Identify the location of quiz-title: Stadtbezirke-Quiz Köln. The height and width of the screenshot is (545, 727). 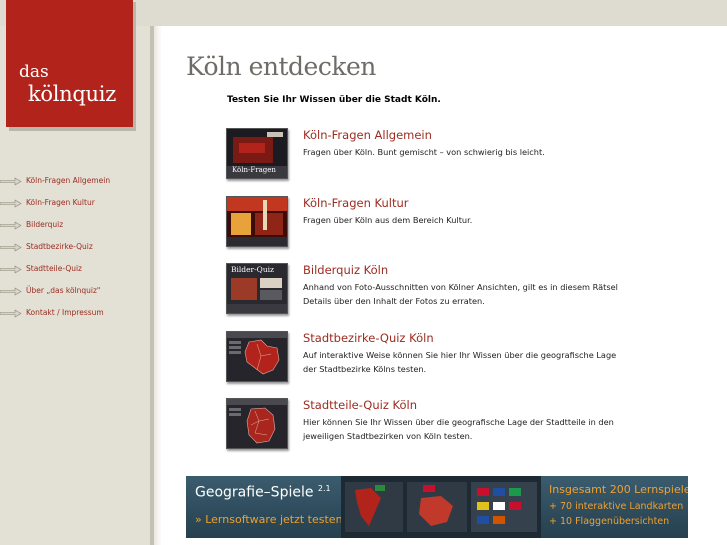
(368, 338).